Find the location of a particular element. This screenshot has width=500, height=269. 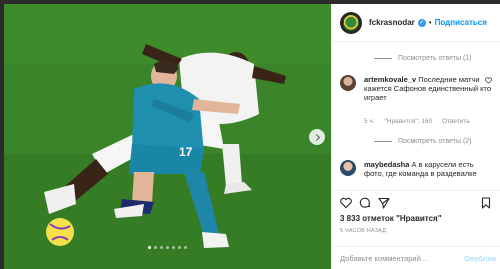

add-comment-bar: Опублик is located at coordinates (416, 257).